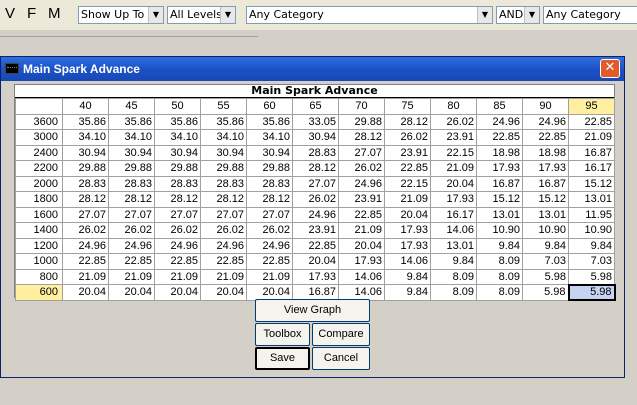 The width and height of the screenshot is (637, 405). Describe the element at coordinates (545, 261) in the screenshot. I see `table-cell: 7.03` at that location.